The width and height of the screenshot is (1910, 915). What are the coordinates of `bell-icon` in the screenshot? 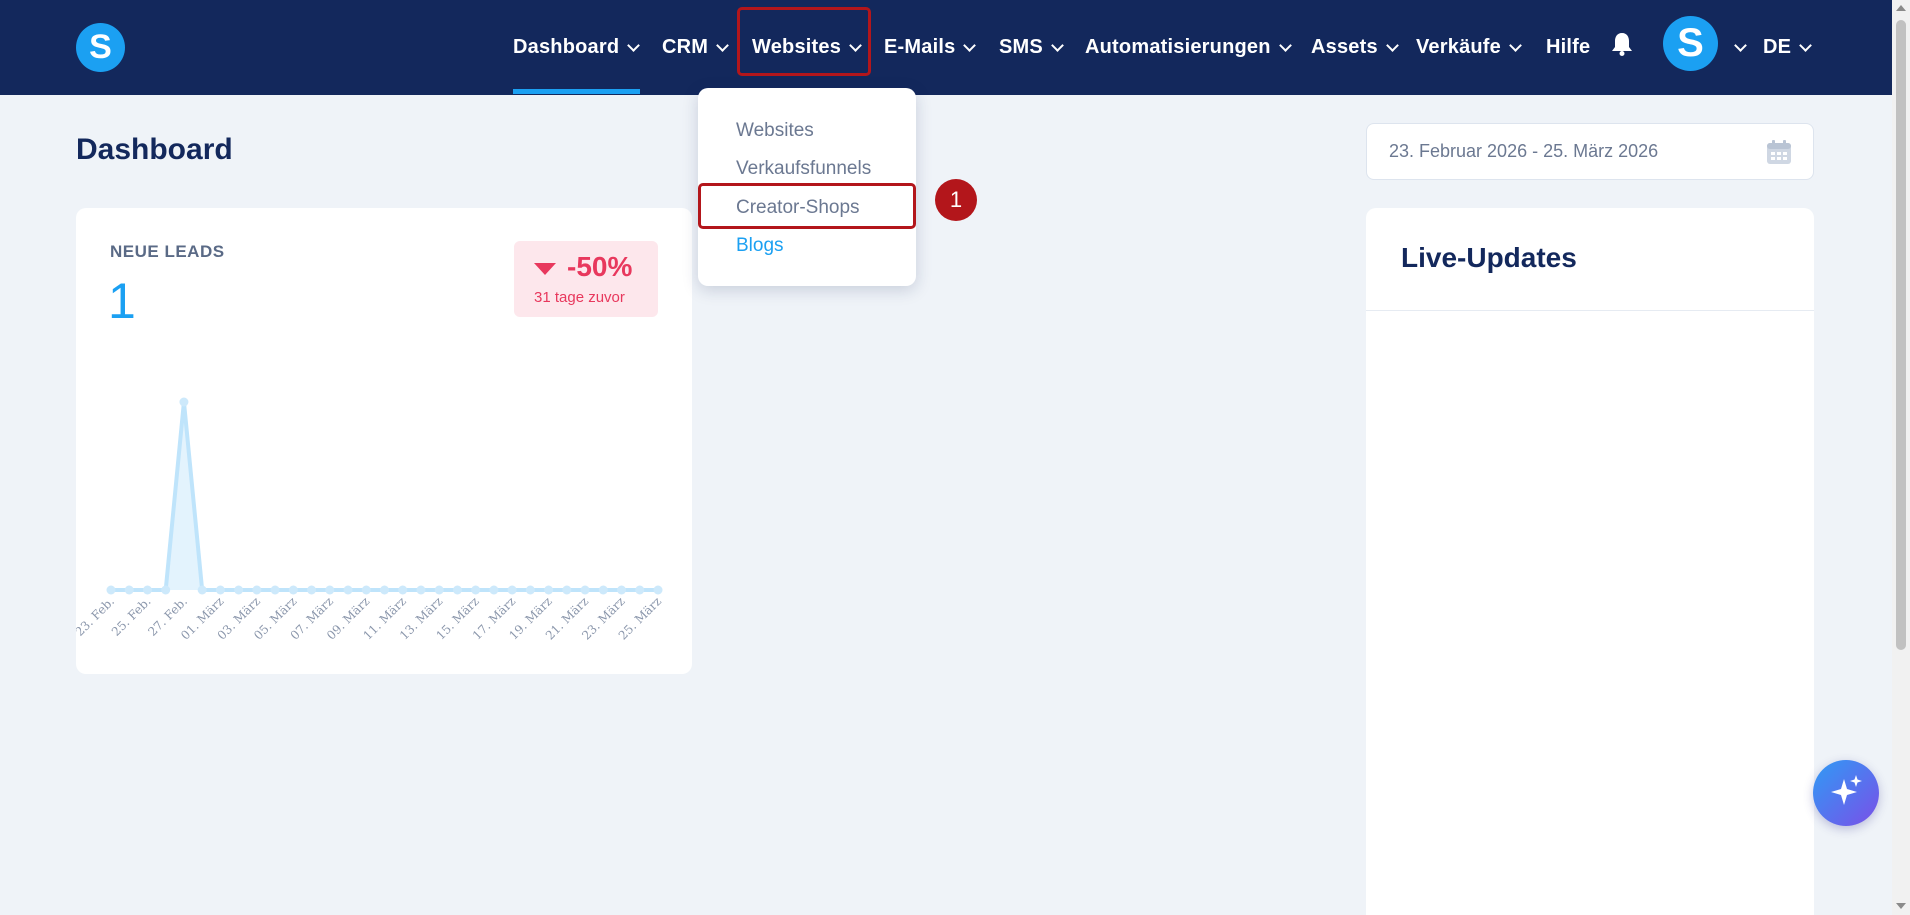 It's located at (1622, 44).